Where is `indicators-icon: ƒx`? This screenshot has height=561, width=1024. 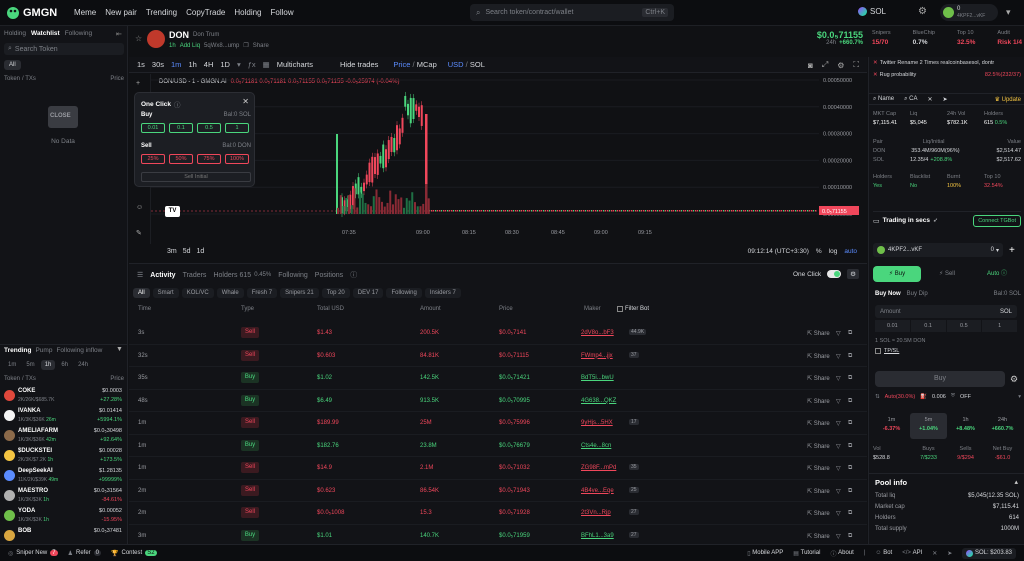 indicators-icon: ƒx is located at coordinates (252, 64).